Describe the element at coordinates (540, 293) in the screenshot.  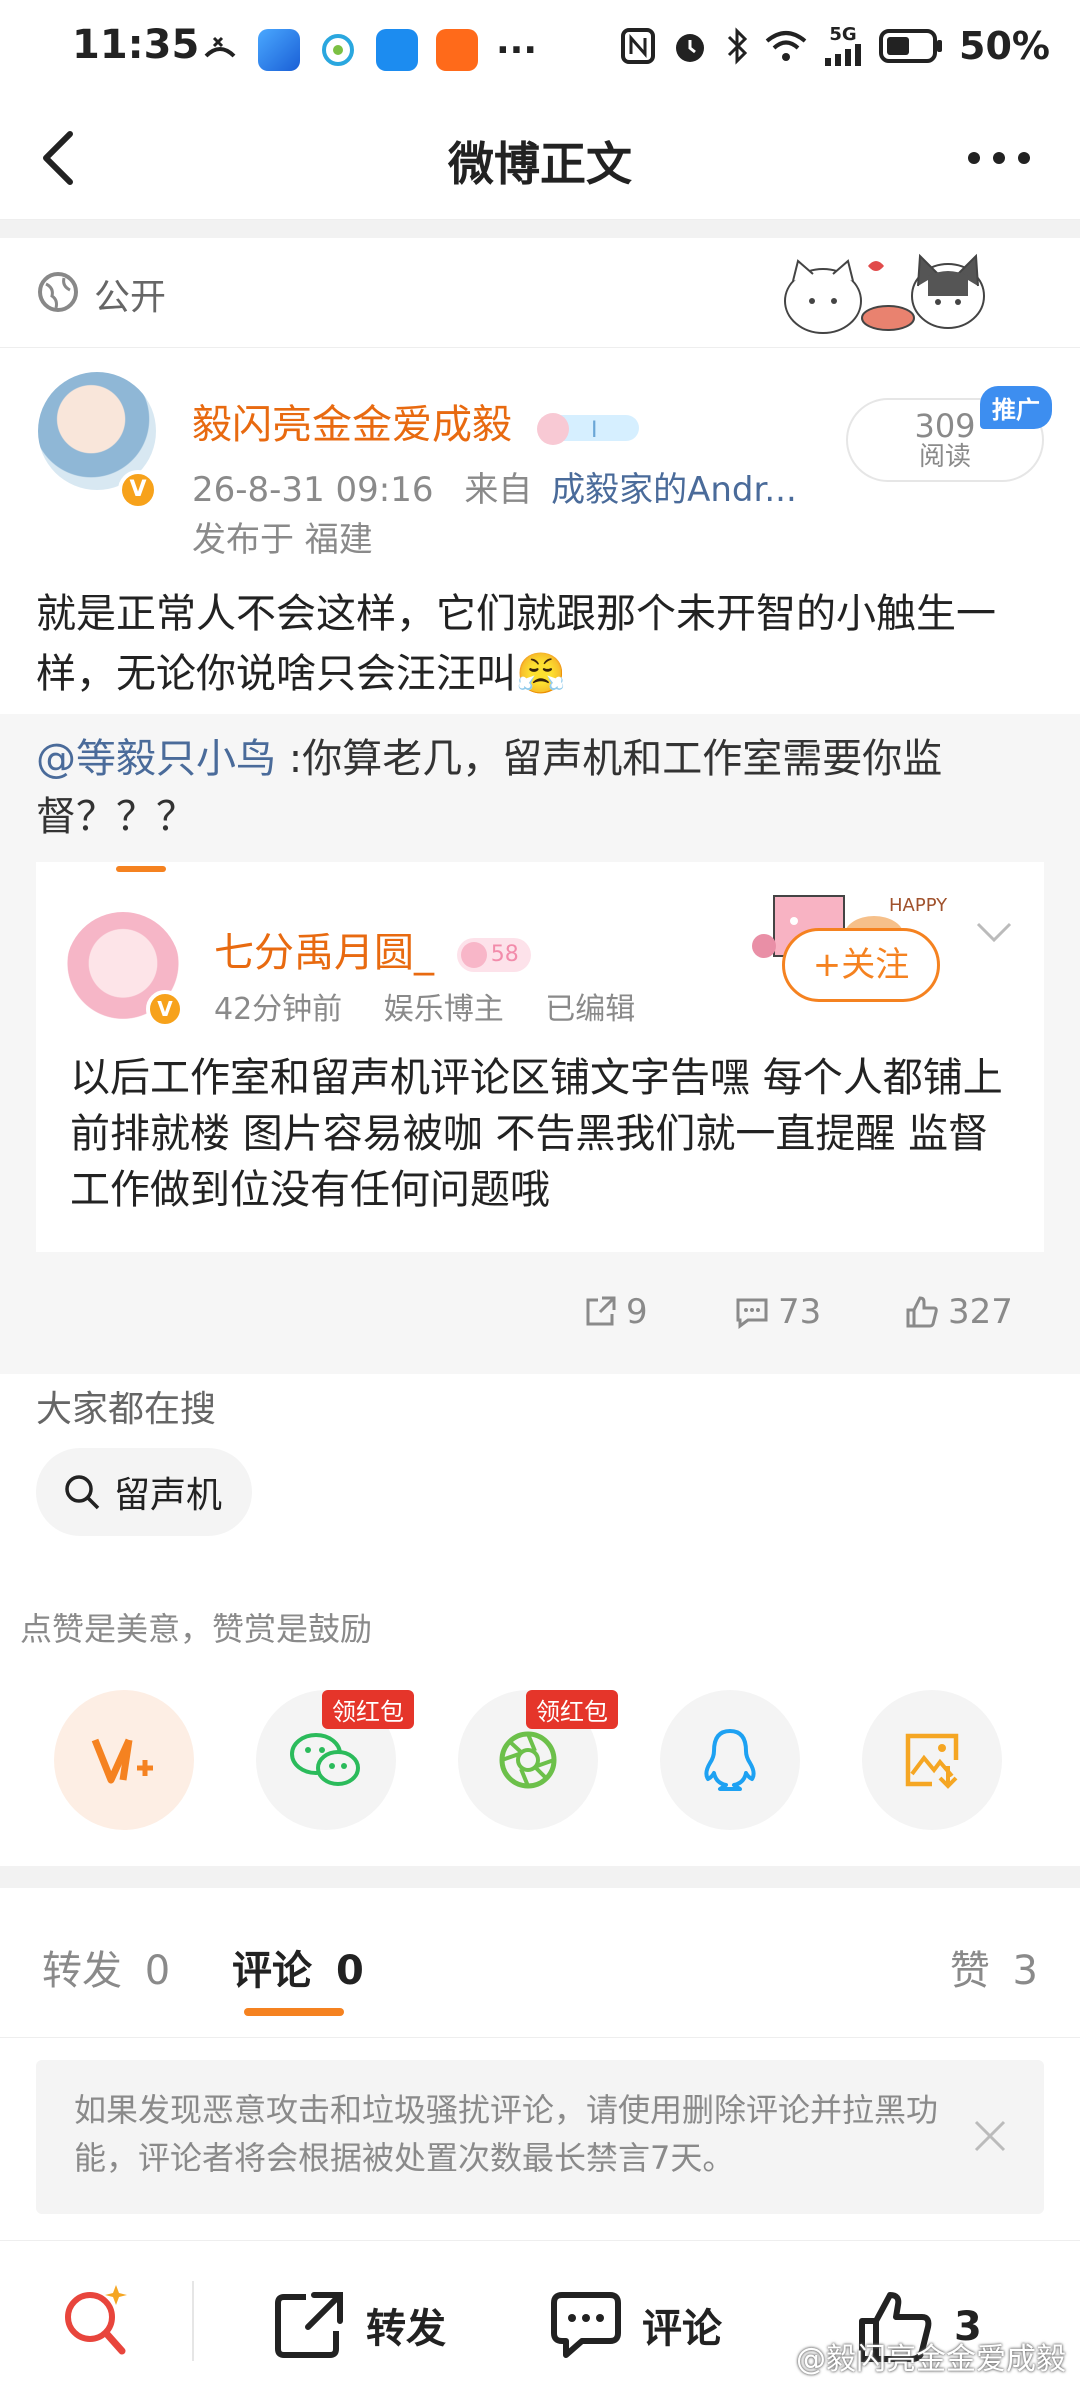
I see `visibility-row: 公开` at that location.